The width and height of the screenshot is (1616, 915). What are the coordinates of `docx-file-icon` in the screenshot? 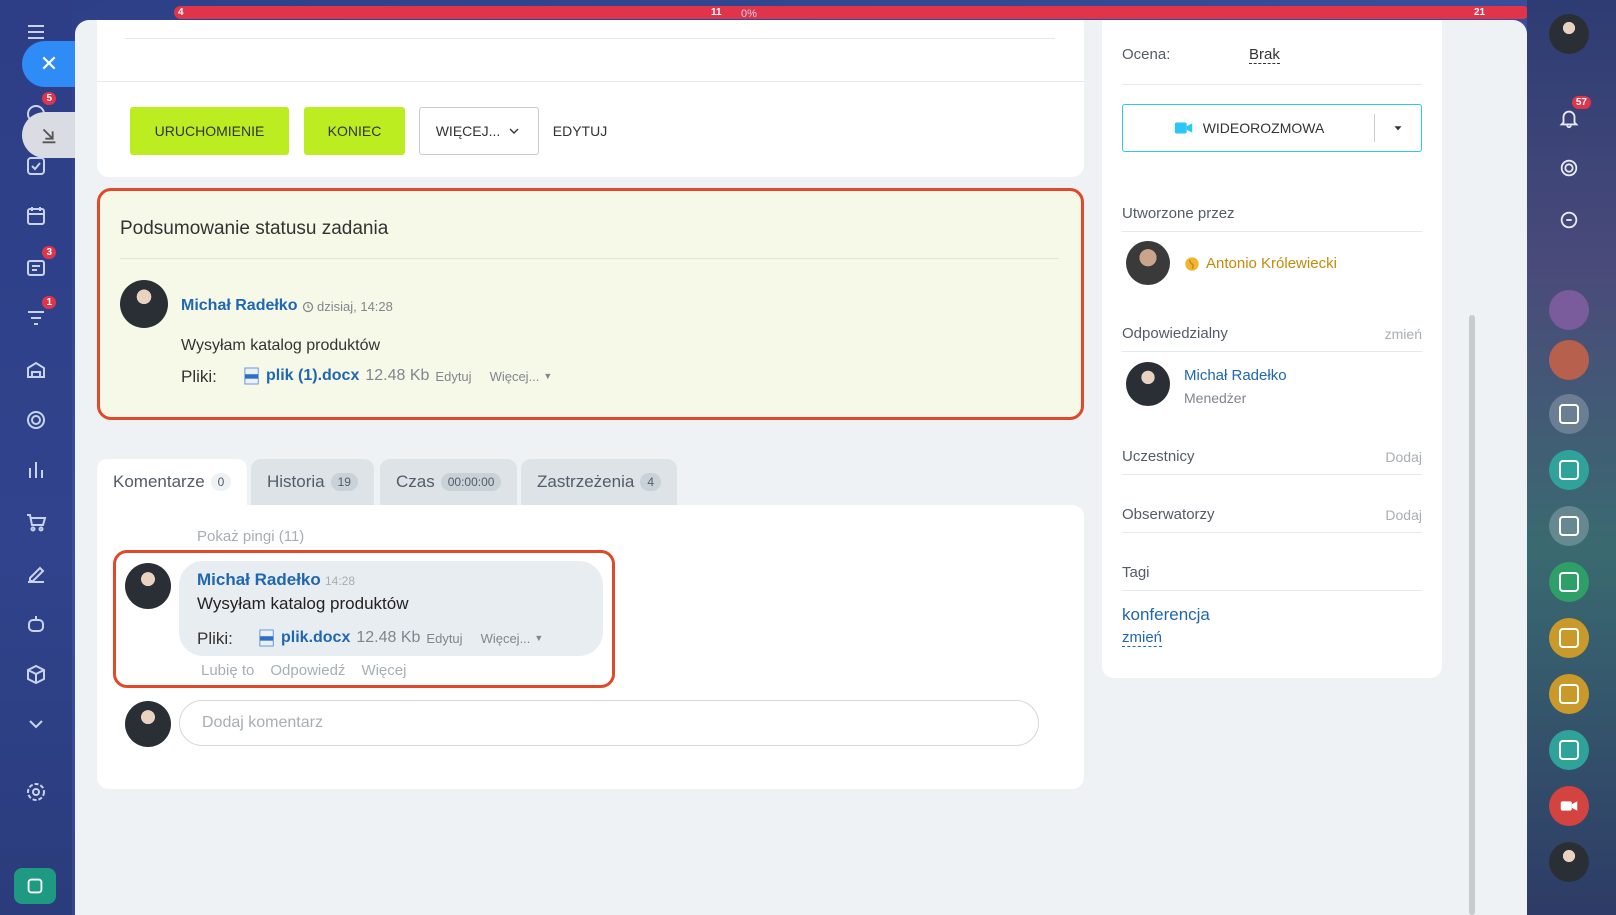 It's located at (251, 376).